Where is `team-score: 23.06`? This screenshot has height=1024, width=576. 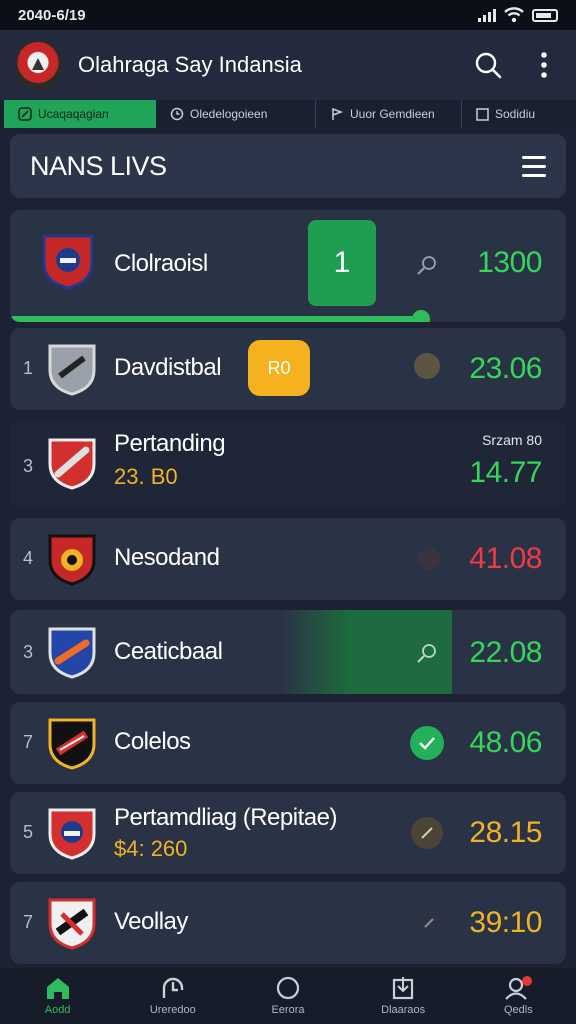 team-score: 23.06 is located at coordinates (505, 368).